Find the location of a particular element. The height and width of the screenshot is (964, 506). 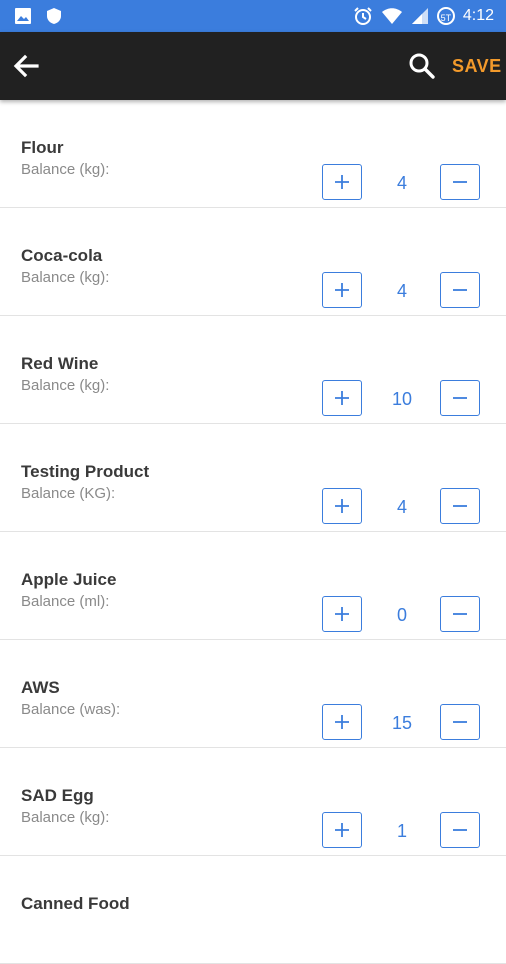

item-name: Coca-cola is located at coordinates (62, 255).